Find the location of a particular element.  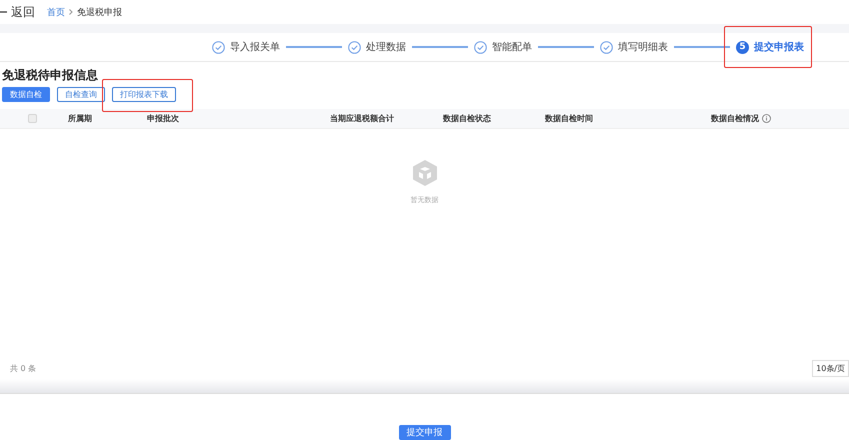

column-header: 当期应退税额合计 is located at coordinates (362, 118).